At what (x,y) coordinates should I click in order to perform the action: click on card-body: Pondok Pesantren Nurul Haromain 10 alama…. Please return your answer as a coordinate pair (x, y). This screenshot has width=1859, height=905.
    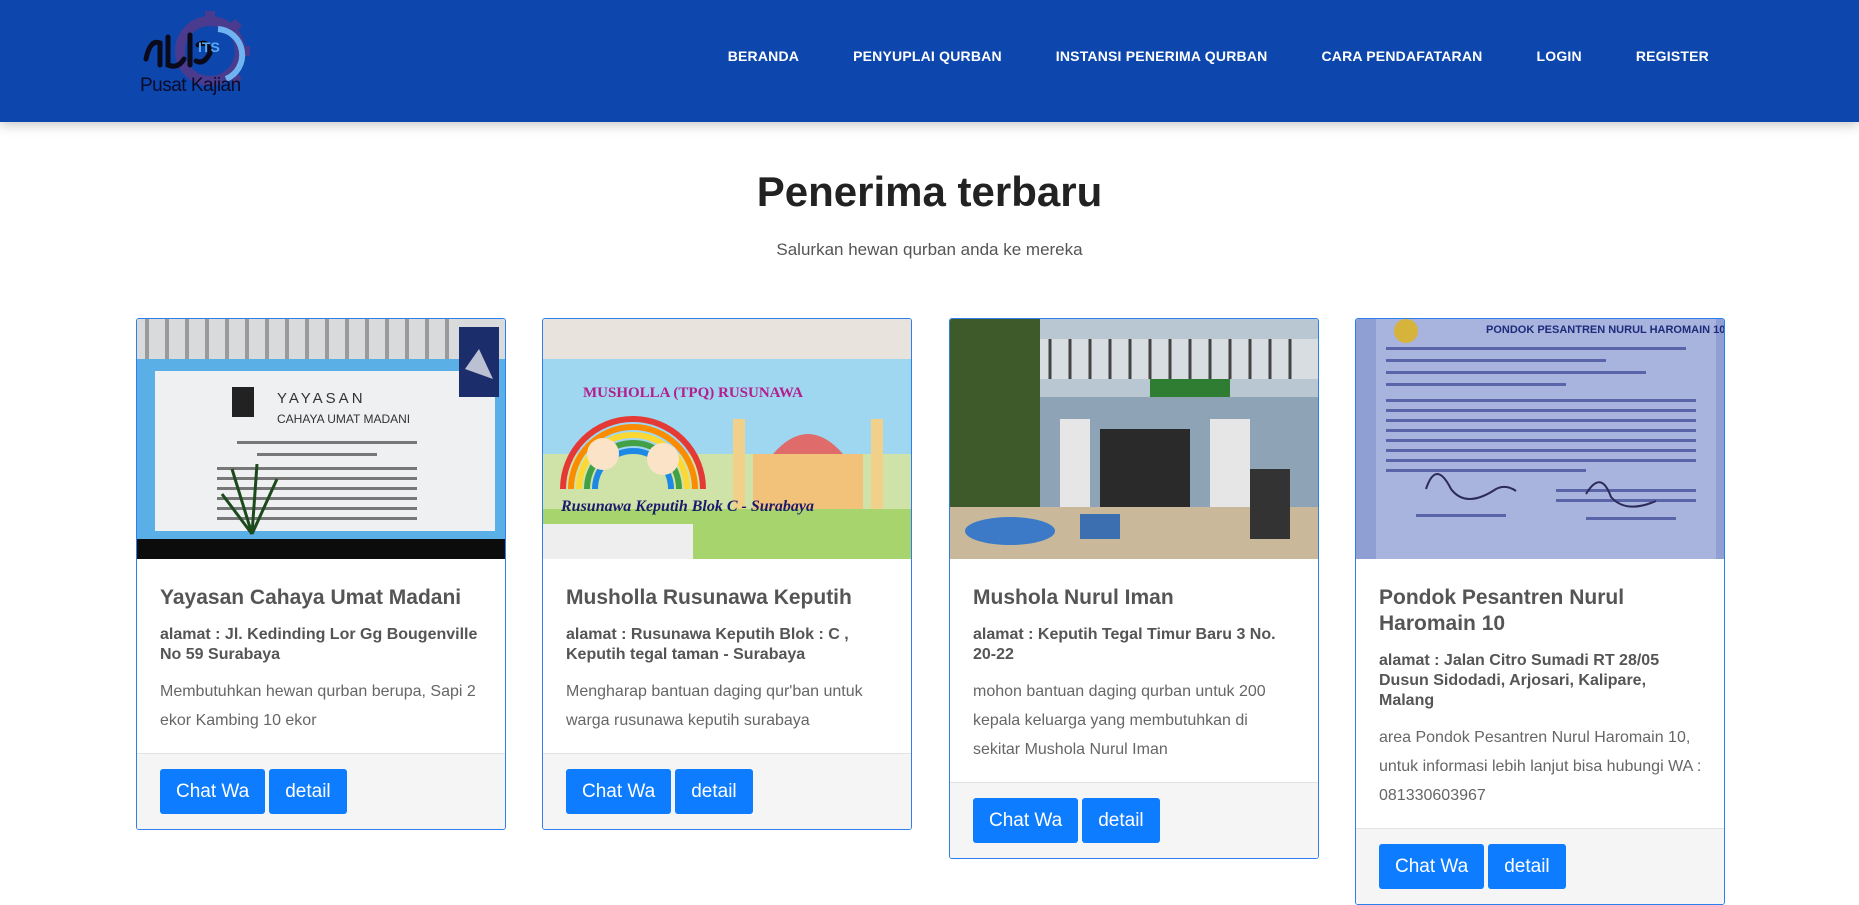
    Looking at the image, I should click on (1540, 693).